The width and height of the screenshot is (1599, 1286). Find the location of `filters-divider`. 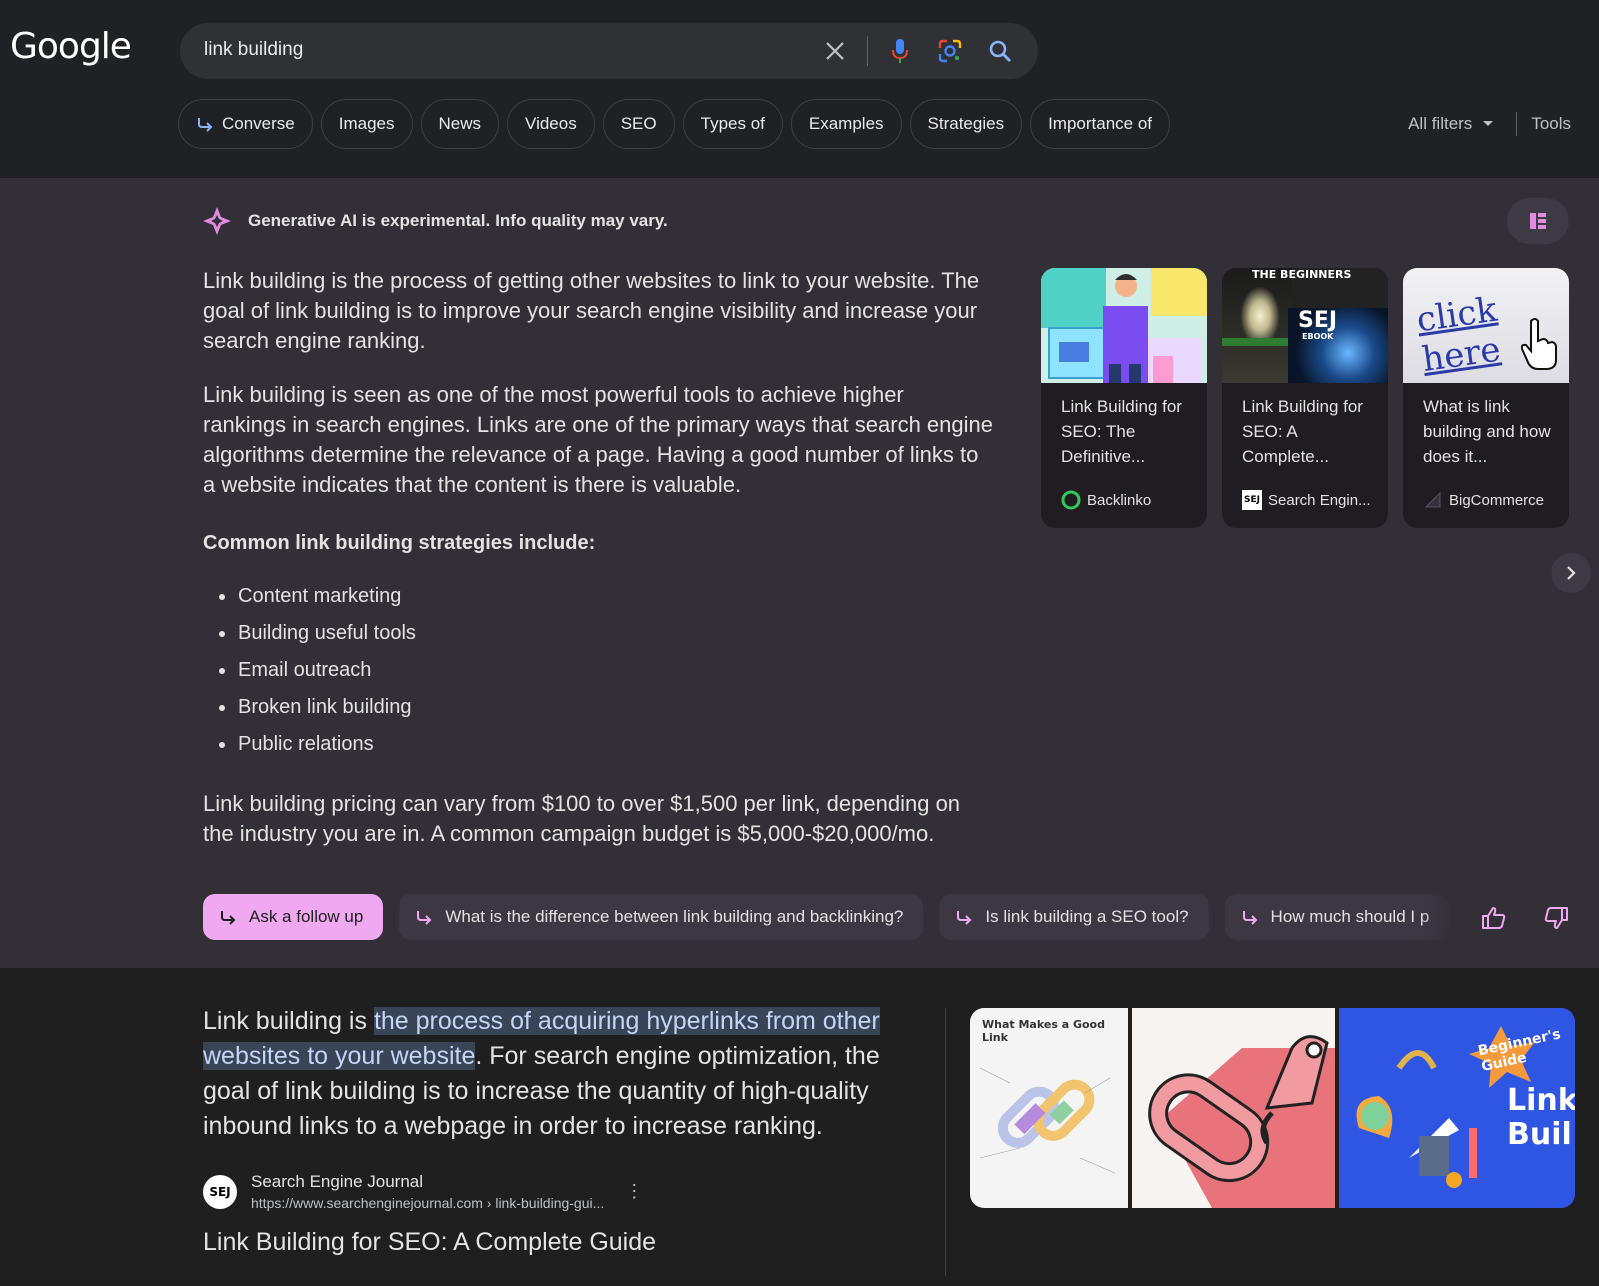

filters-divider is located at coordinates (1517, 124).